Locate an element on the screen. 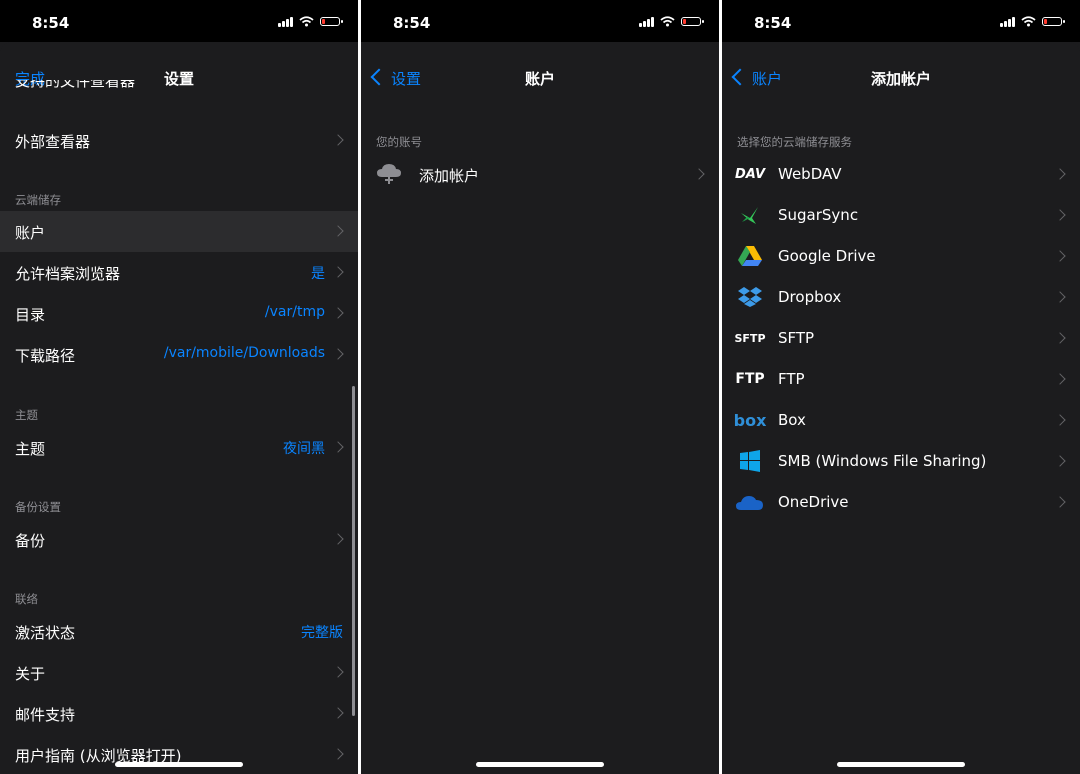 The width and height of the screenshot is (1080, 774). service-row-box: box Box is located at coordinates (901, 420).